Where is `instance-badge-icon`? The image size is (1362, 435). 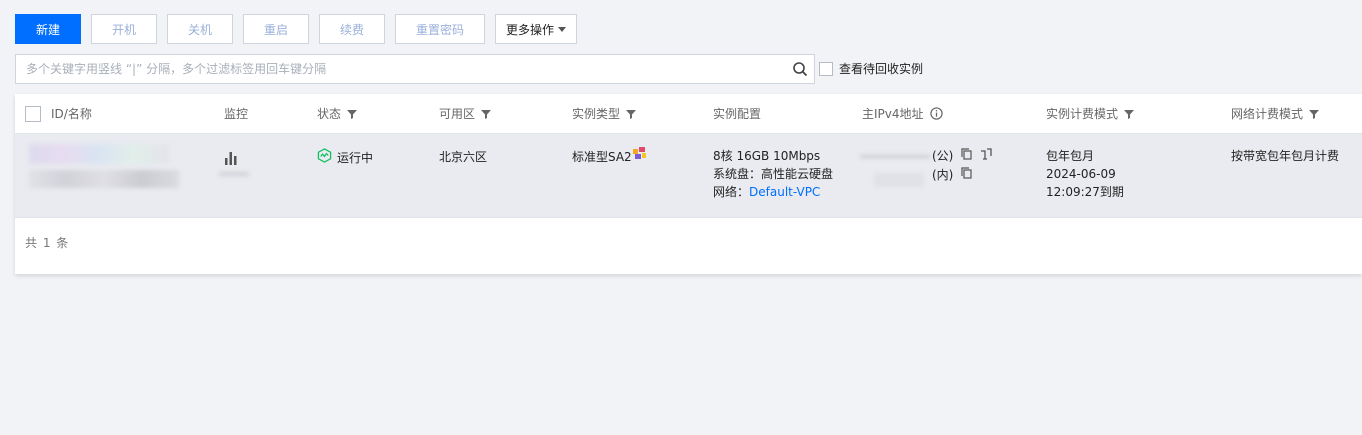 instance-badge-icon is located at coordinates (639, 156).